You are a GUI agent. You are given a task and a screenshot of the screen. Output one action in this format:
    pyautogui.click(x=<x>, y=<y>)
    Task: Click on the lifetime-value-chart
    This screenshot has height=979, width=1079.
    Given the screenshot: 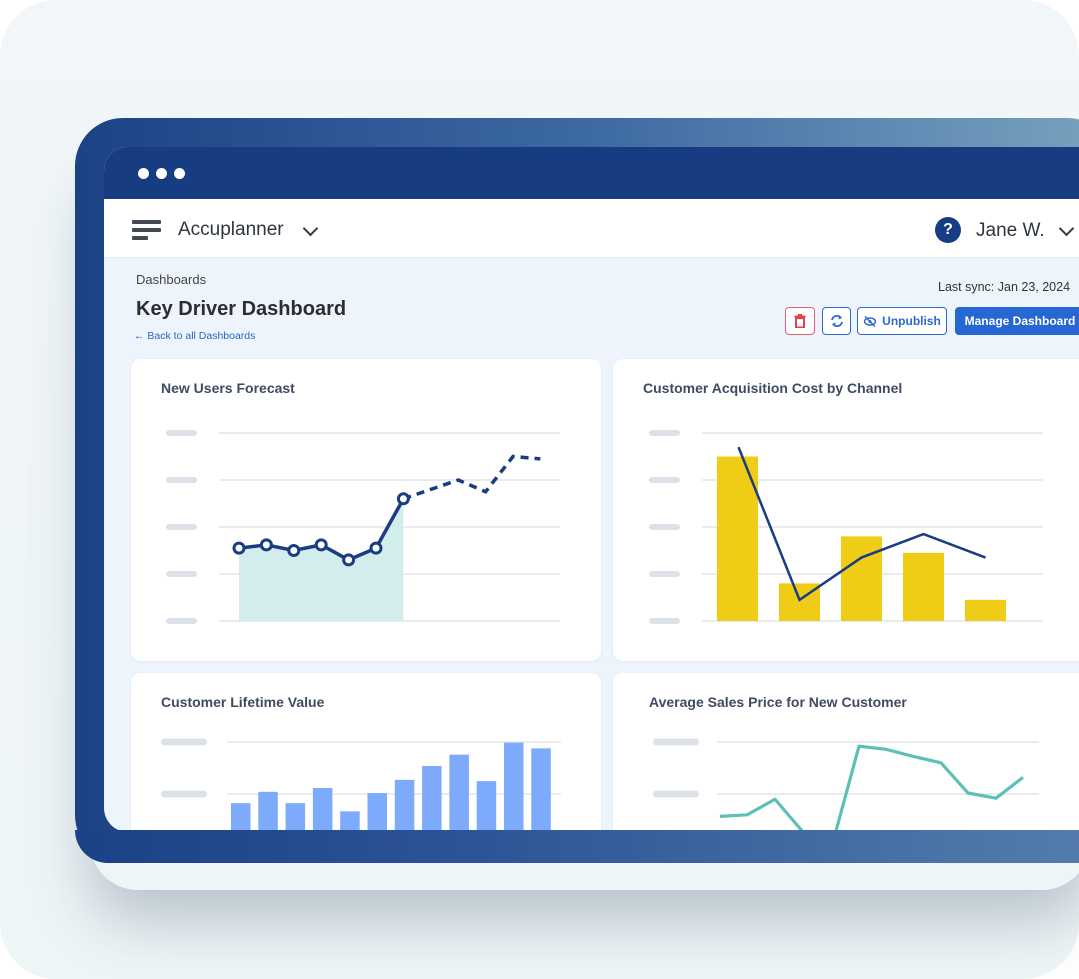 What is the action you would take?
    pyautogui.click(x=361, y=785)
    